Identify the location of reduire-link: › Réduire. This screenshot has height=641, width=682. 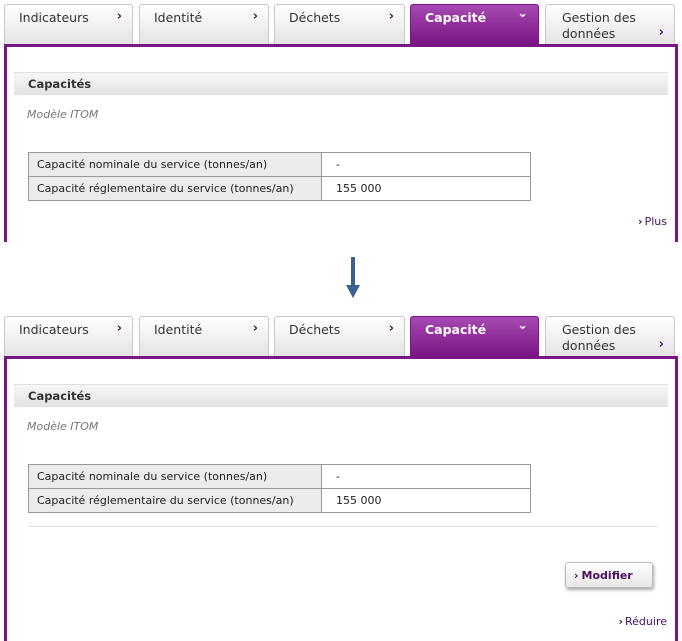
(642, 621).